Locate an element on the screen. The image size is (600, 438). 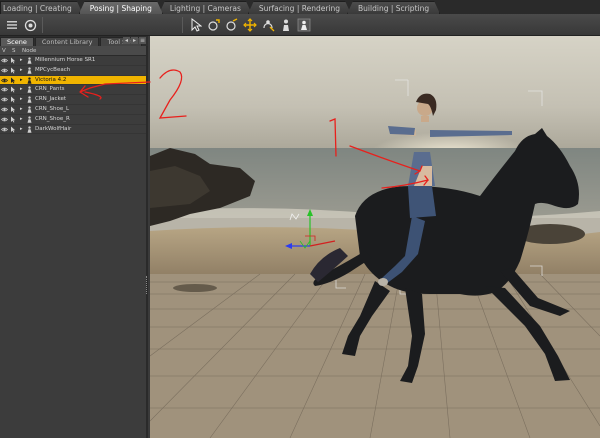
column-node: Node is located at coordinates (29, 51).